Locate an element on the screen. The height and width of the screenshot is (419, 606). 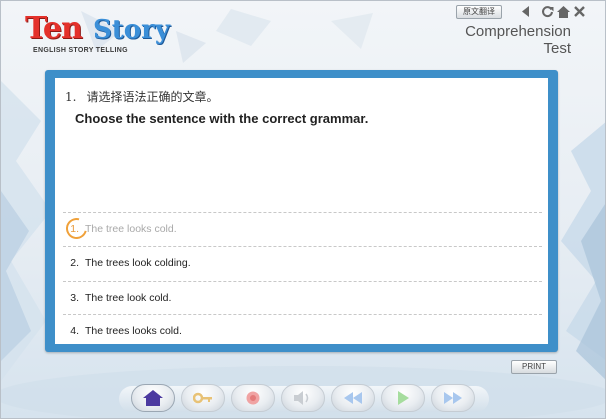
fast-forward-icon is located at coordinates (453, 398).